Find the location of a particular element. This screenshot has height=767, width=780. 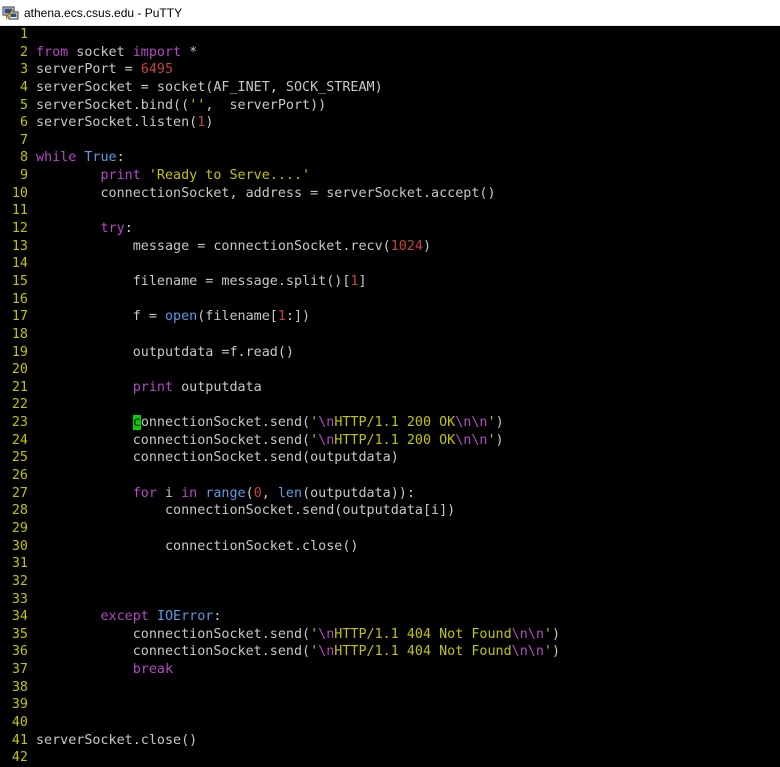

code-line: 11 is located at coordinates (280, 211).